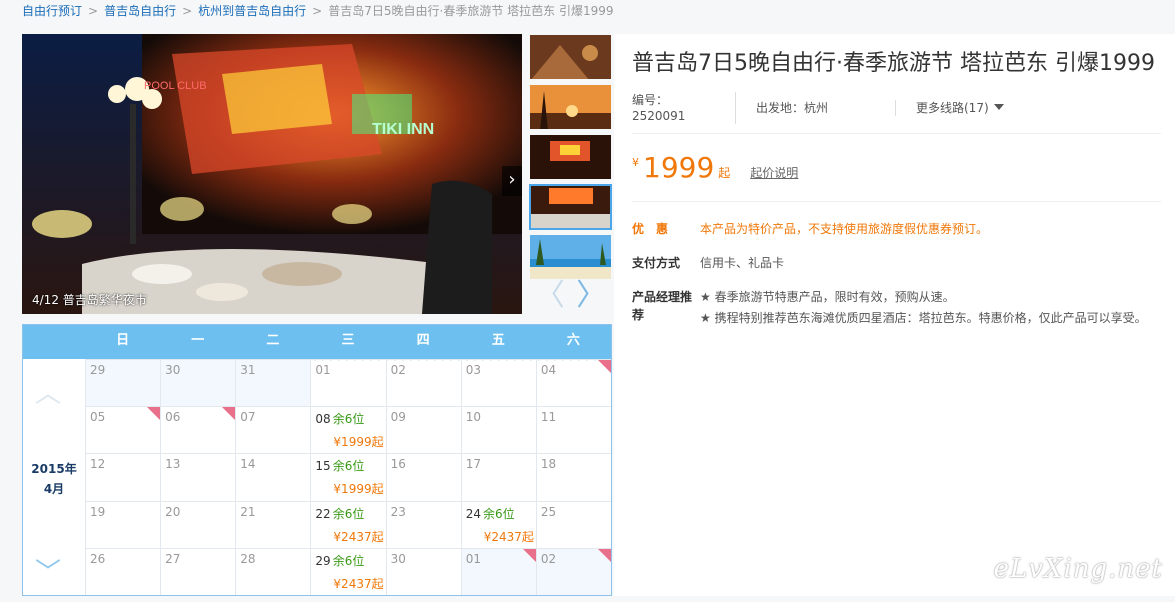  I want to click on calendar-year: 2015年, so click(54, 469).